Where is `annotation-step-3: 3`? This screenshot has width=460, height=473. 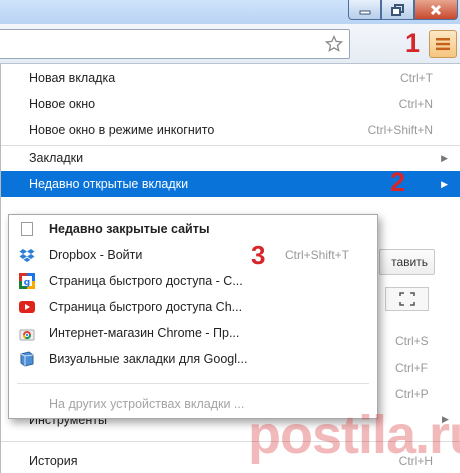
annotation-step-3: 3 is located at coordinates (258, 255).